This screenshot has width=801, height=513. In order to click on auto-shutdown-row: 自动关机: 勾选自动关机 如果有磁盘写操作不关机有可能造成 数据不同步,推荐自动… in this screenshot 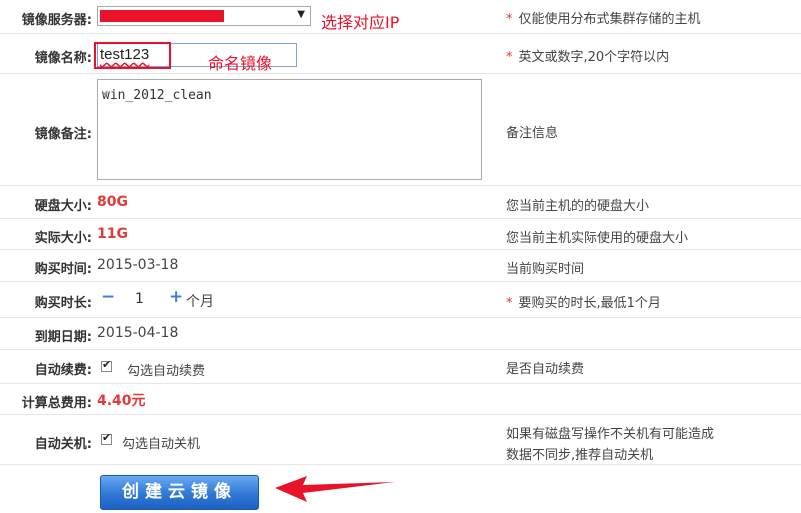, I will do `click(400, 440)`.